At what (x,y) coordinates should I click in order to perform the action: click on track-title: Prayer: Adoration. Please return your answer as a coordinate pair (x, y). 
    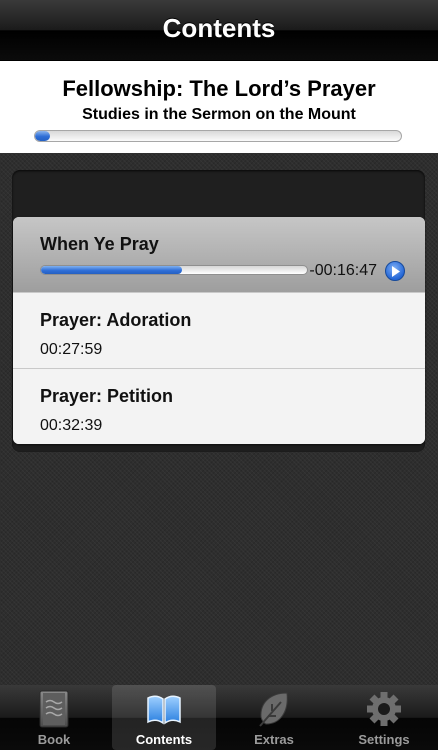
    Looking at the image, I should click on (116, 320).